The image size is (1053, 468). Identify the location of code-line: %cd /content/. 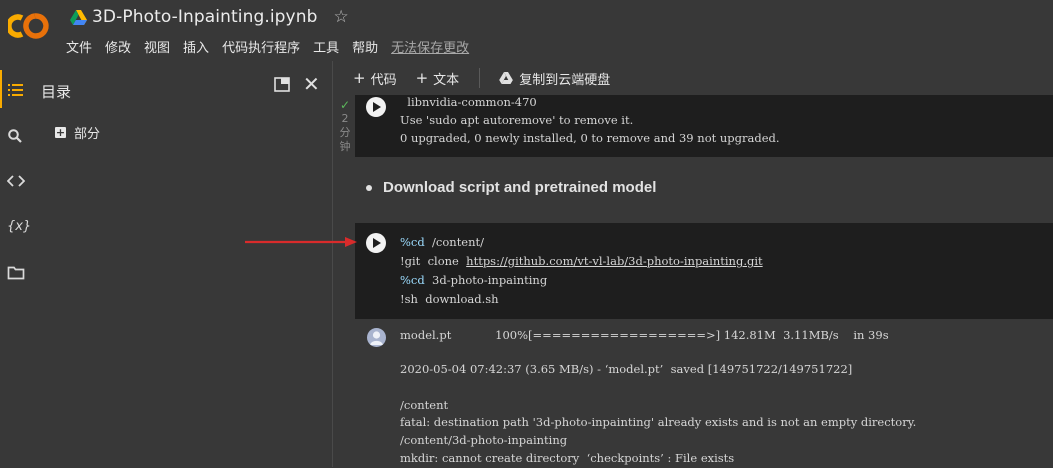
(442, 242).